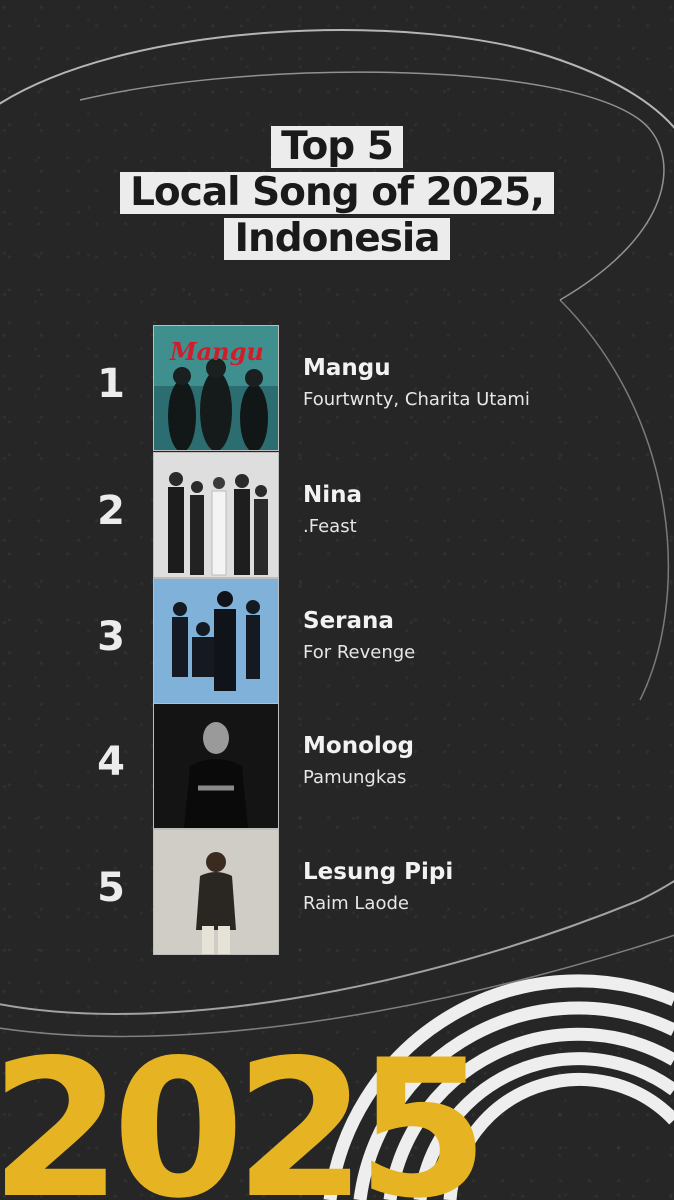 The width and height of the screenshot is (674, 1200). I want to click on song-row-3: 3 Serana For Revenge, so click(337, 641).